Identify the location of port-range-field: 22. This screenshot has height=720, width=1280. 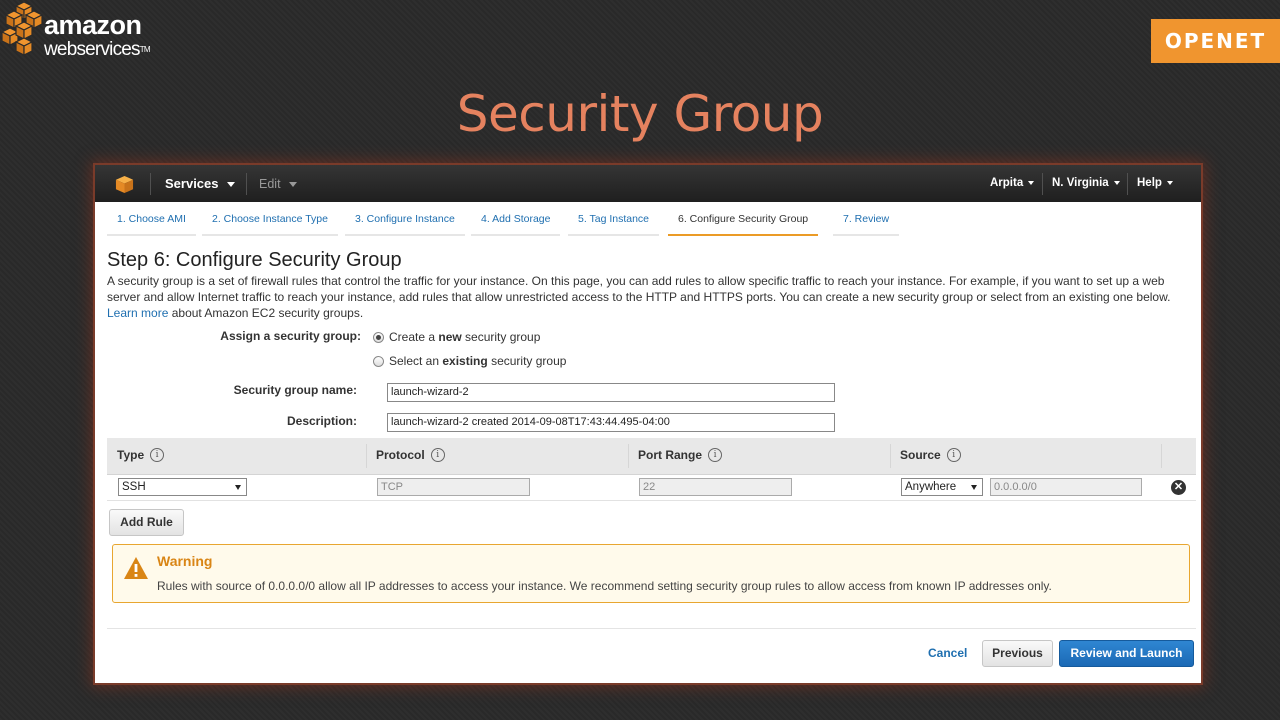
(715, 487).